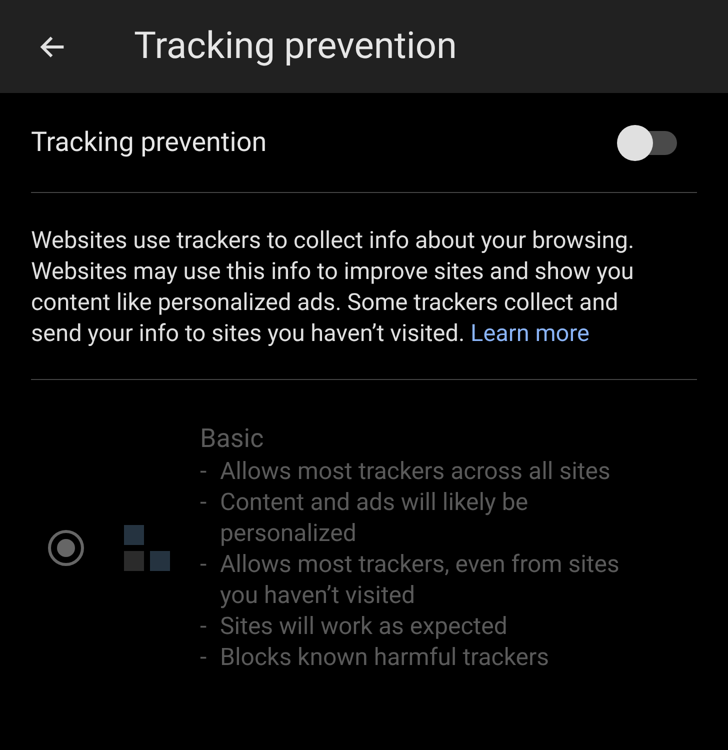 The height and width of the screenshot is (750, 728). Describe the element at coordinates (416, 471) in the screenshot. I see `option-point: Allows most trackers across all sites` at that location.